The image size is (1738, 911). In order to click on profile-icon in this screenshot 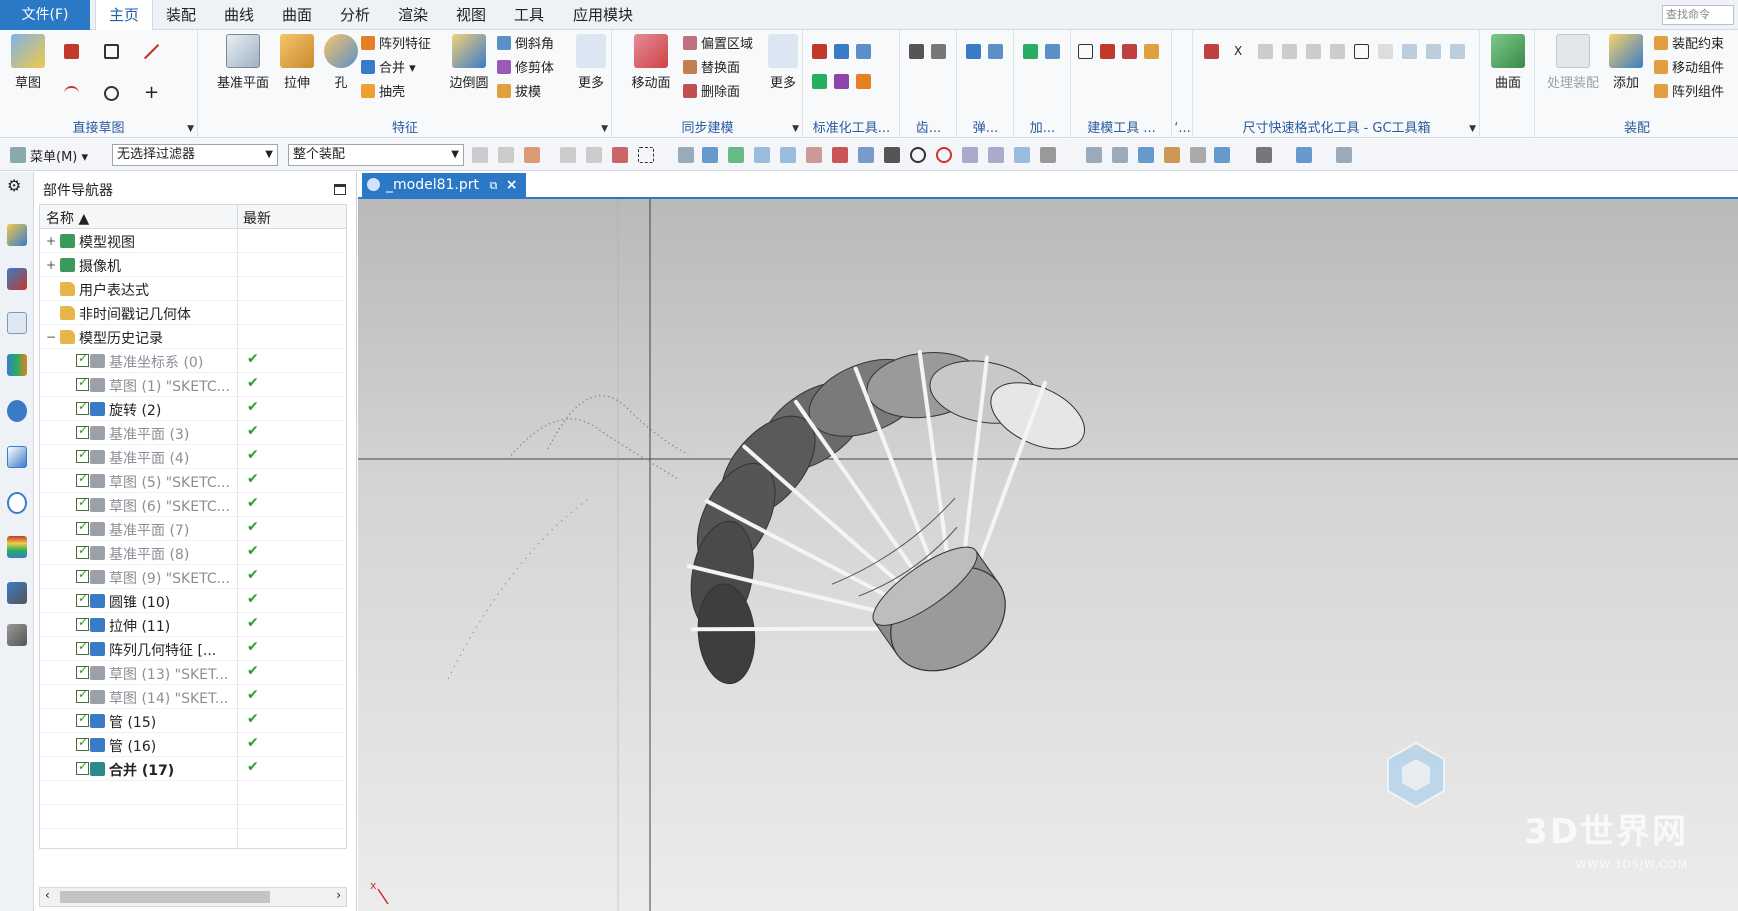, I will do `click(71, 51)`.